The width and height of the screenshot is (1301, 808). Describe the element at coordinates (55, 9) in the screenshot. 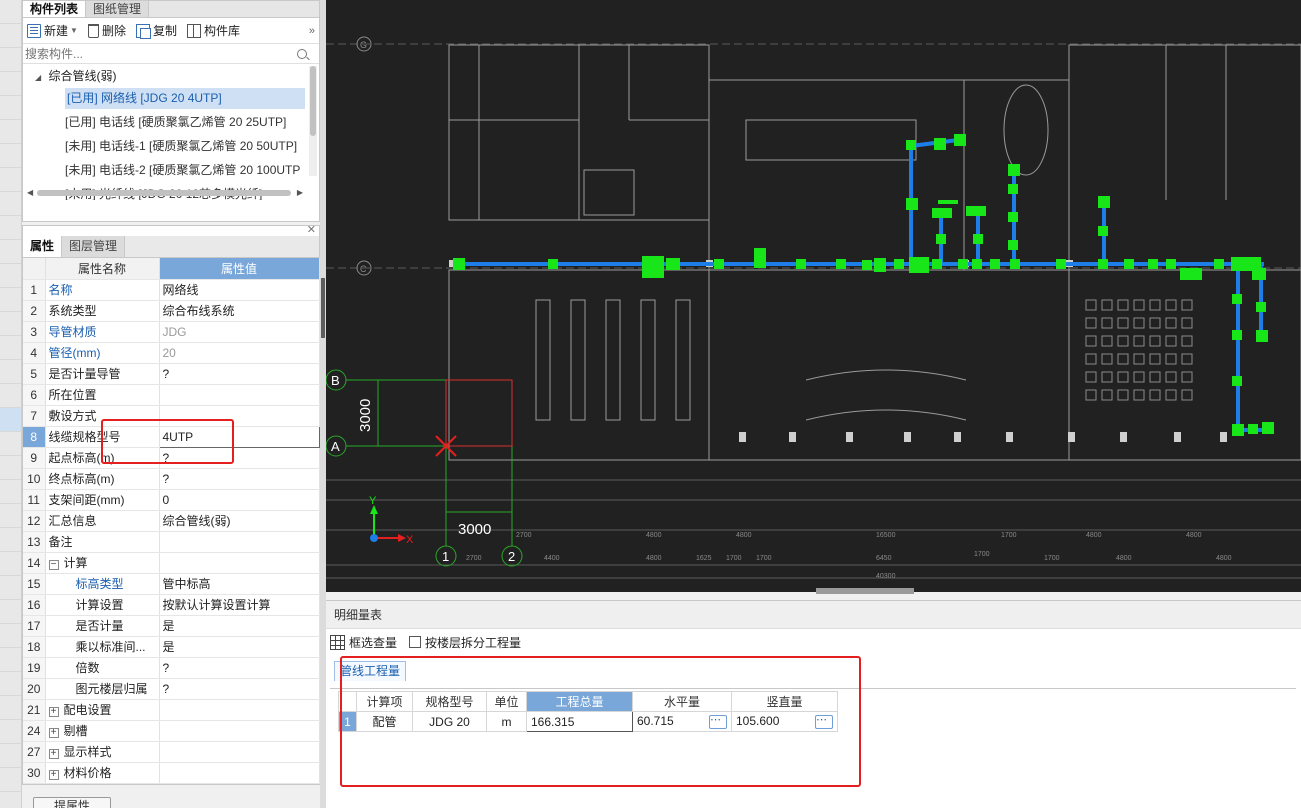

I see `tab-component-list: 构件列表` at that location.